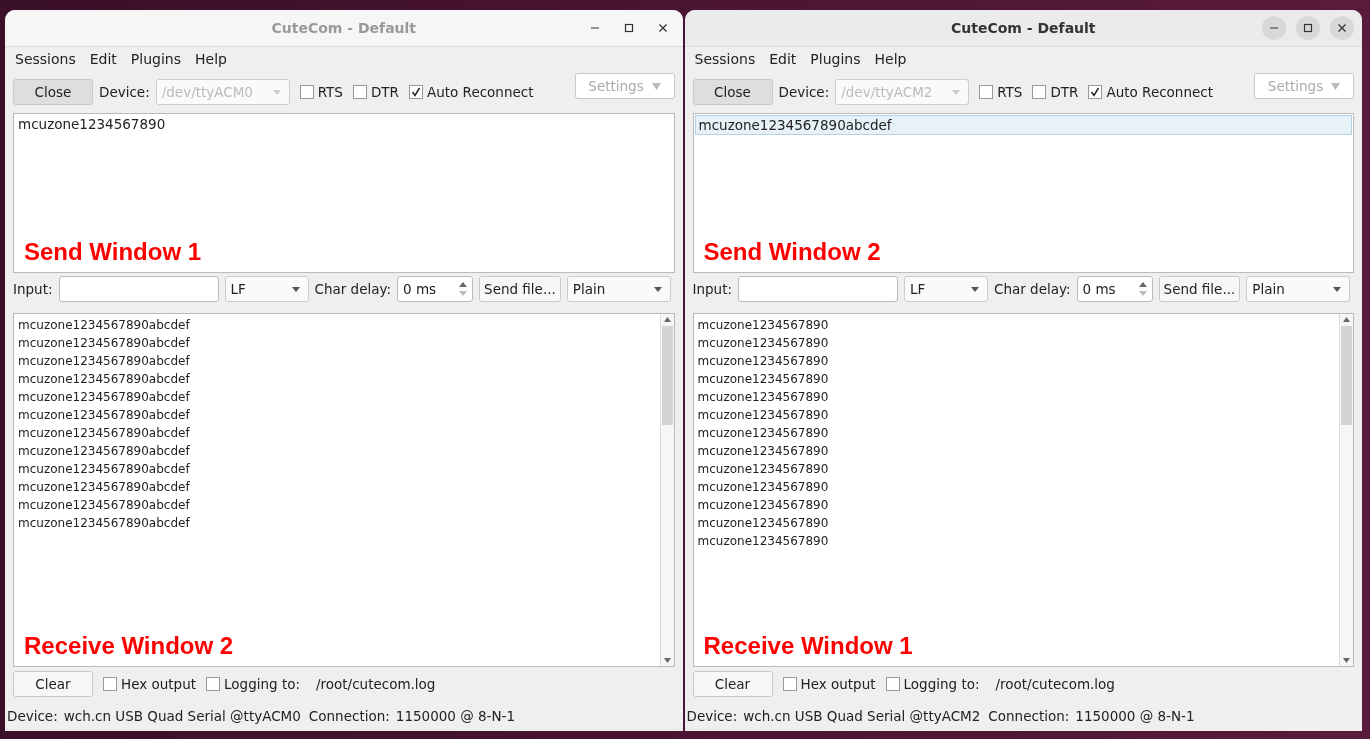  Describe the element at coordinates (1135, 716) in the screenshot. I see `status-connection: 1150000 @ 8-N-1` at that location.